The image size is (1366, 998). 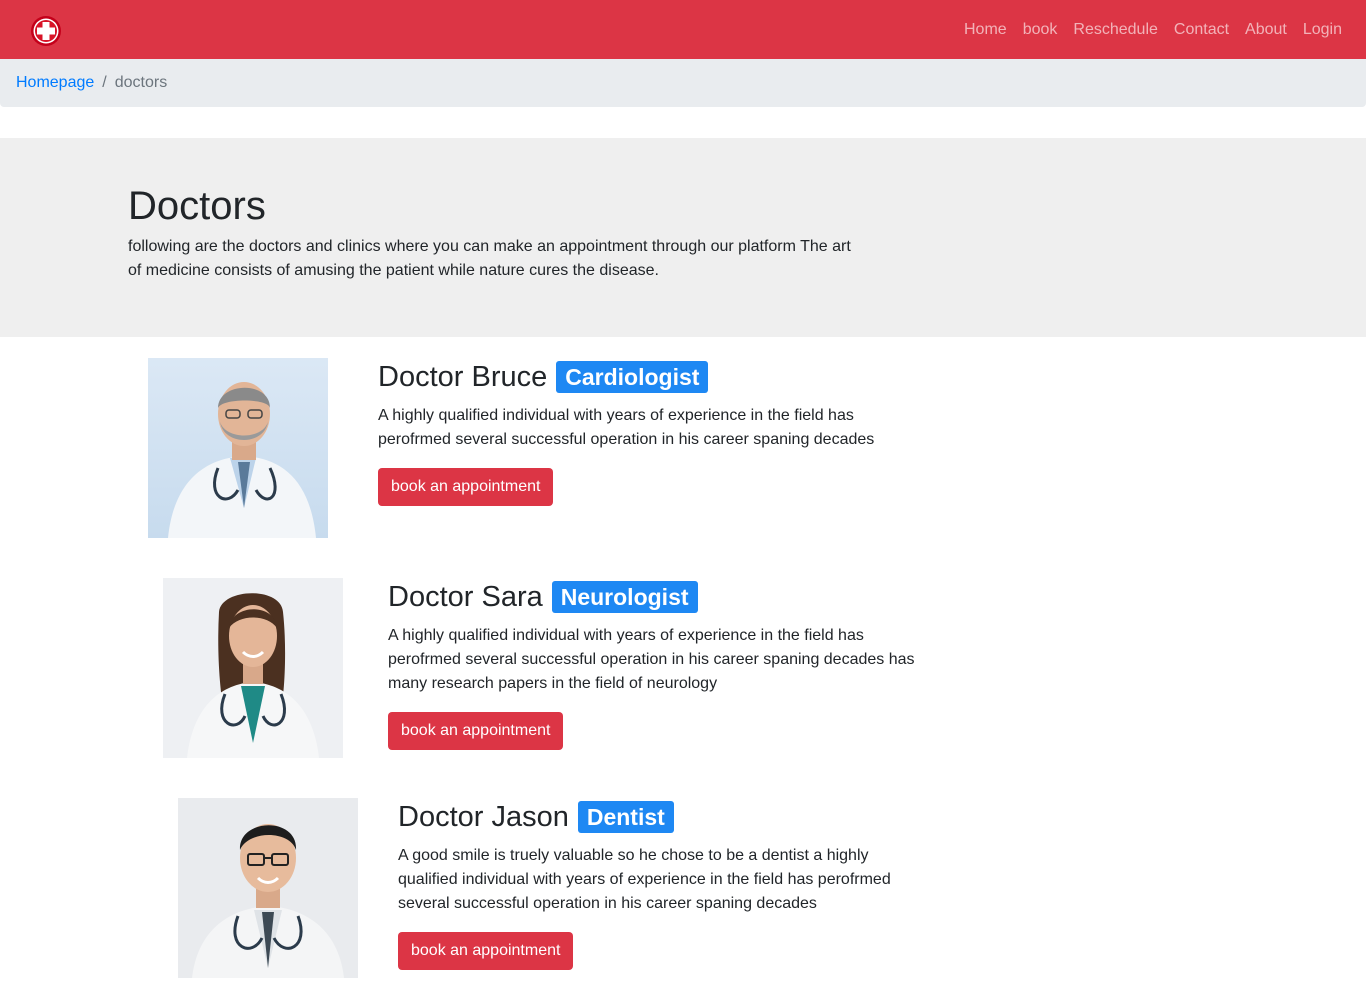 I want to click on doctor-bruce-name: Doctor Bruce, so click(x=463, y=377).